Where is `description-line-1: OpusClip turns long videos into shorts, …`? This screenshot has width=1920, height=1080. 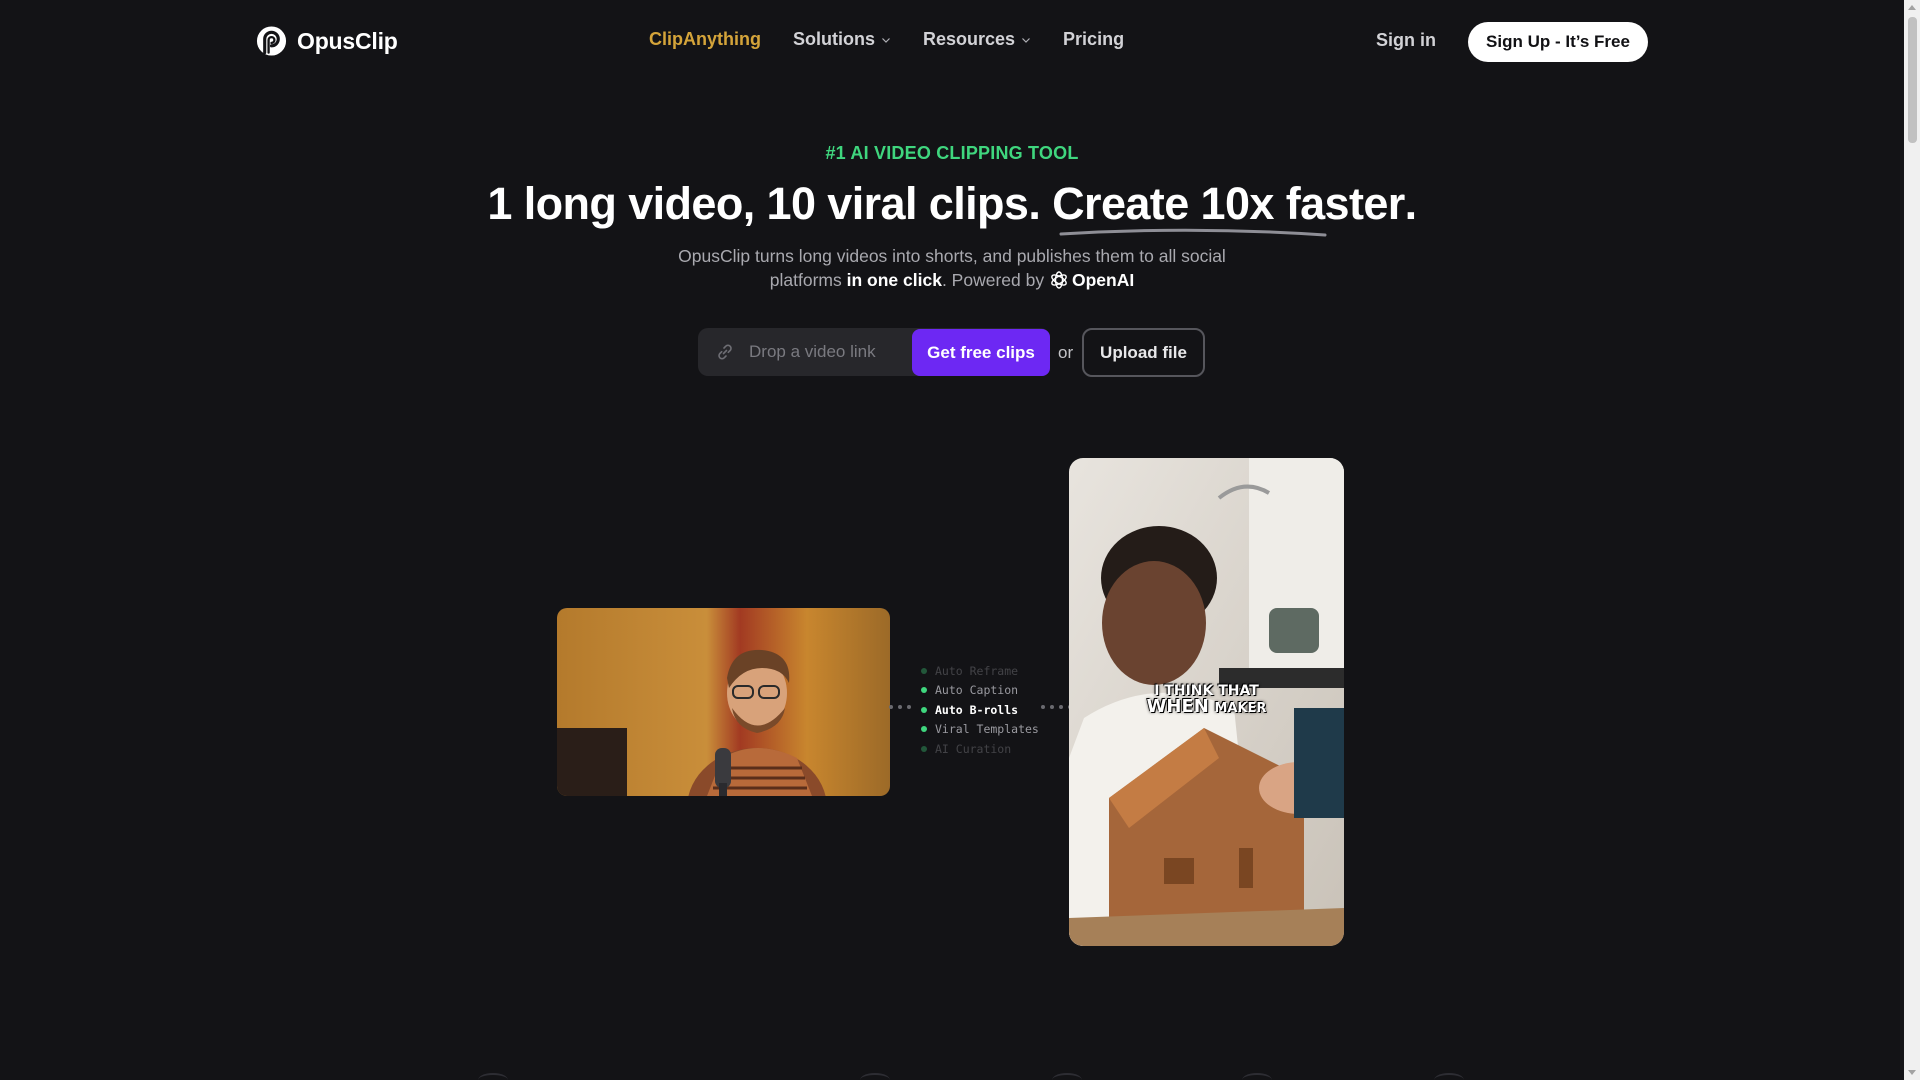 description-line-1: OpusClip turns long videos into shorts, … is located at coordinates (952, 256).